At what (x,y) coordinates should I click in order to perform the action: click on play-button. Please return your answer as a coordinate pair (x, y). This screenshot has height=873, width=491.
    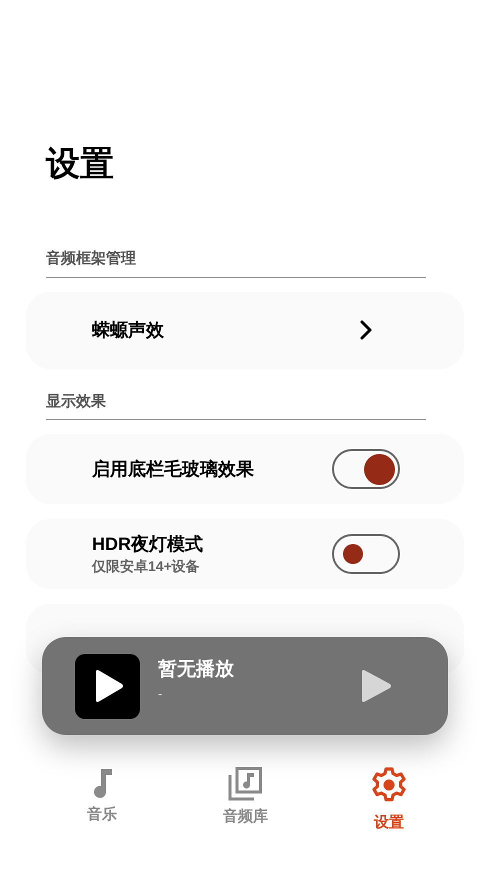
    Looking at the image, I should click on (376, 686).